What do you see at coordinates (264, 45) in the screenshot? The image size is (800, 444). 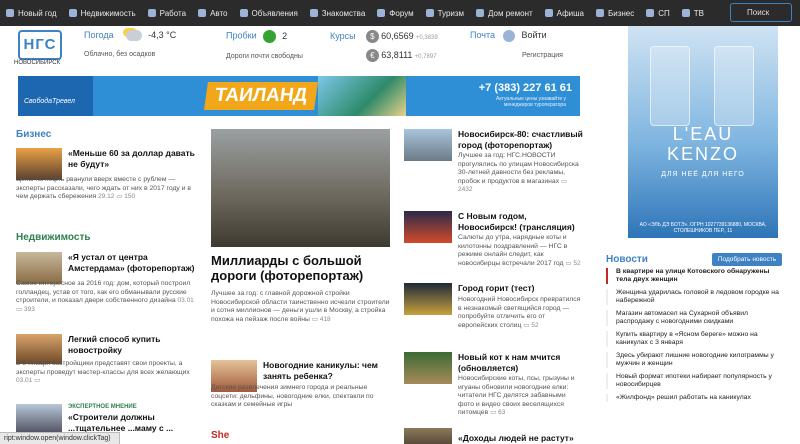 I see `traffic-widget: Пробки 2 Дороги почти свободны` at bounding box center [264, 45].